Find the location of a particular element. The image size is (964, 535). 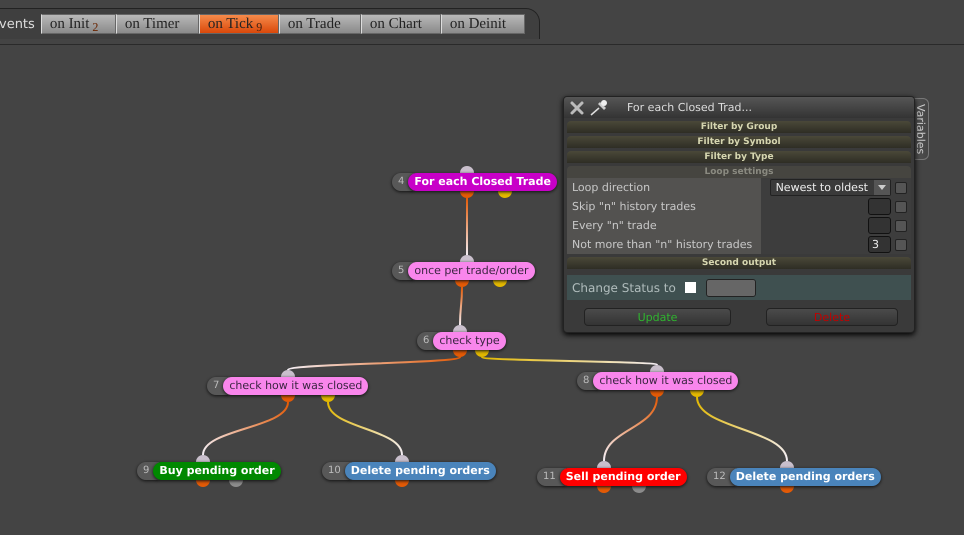

section-header: Filter by Type is located at coordinates (739, 157).